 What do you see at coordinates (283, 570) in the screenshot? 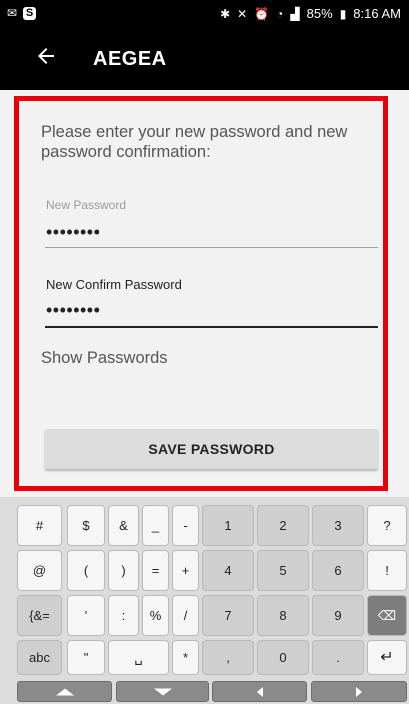
I see `key-5: 5` at bounding box center [283, 570].